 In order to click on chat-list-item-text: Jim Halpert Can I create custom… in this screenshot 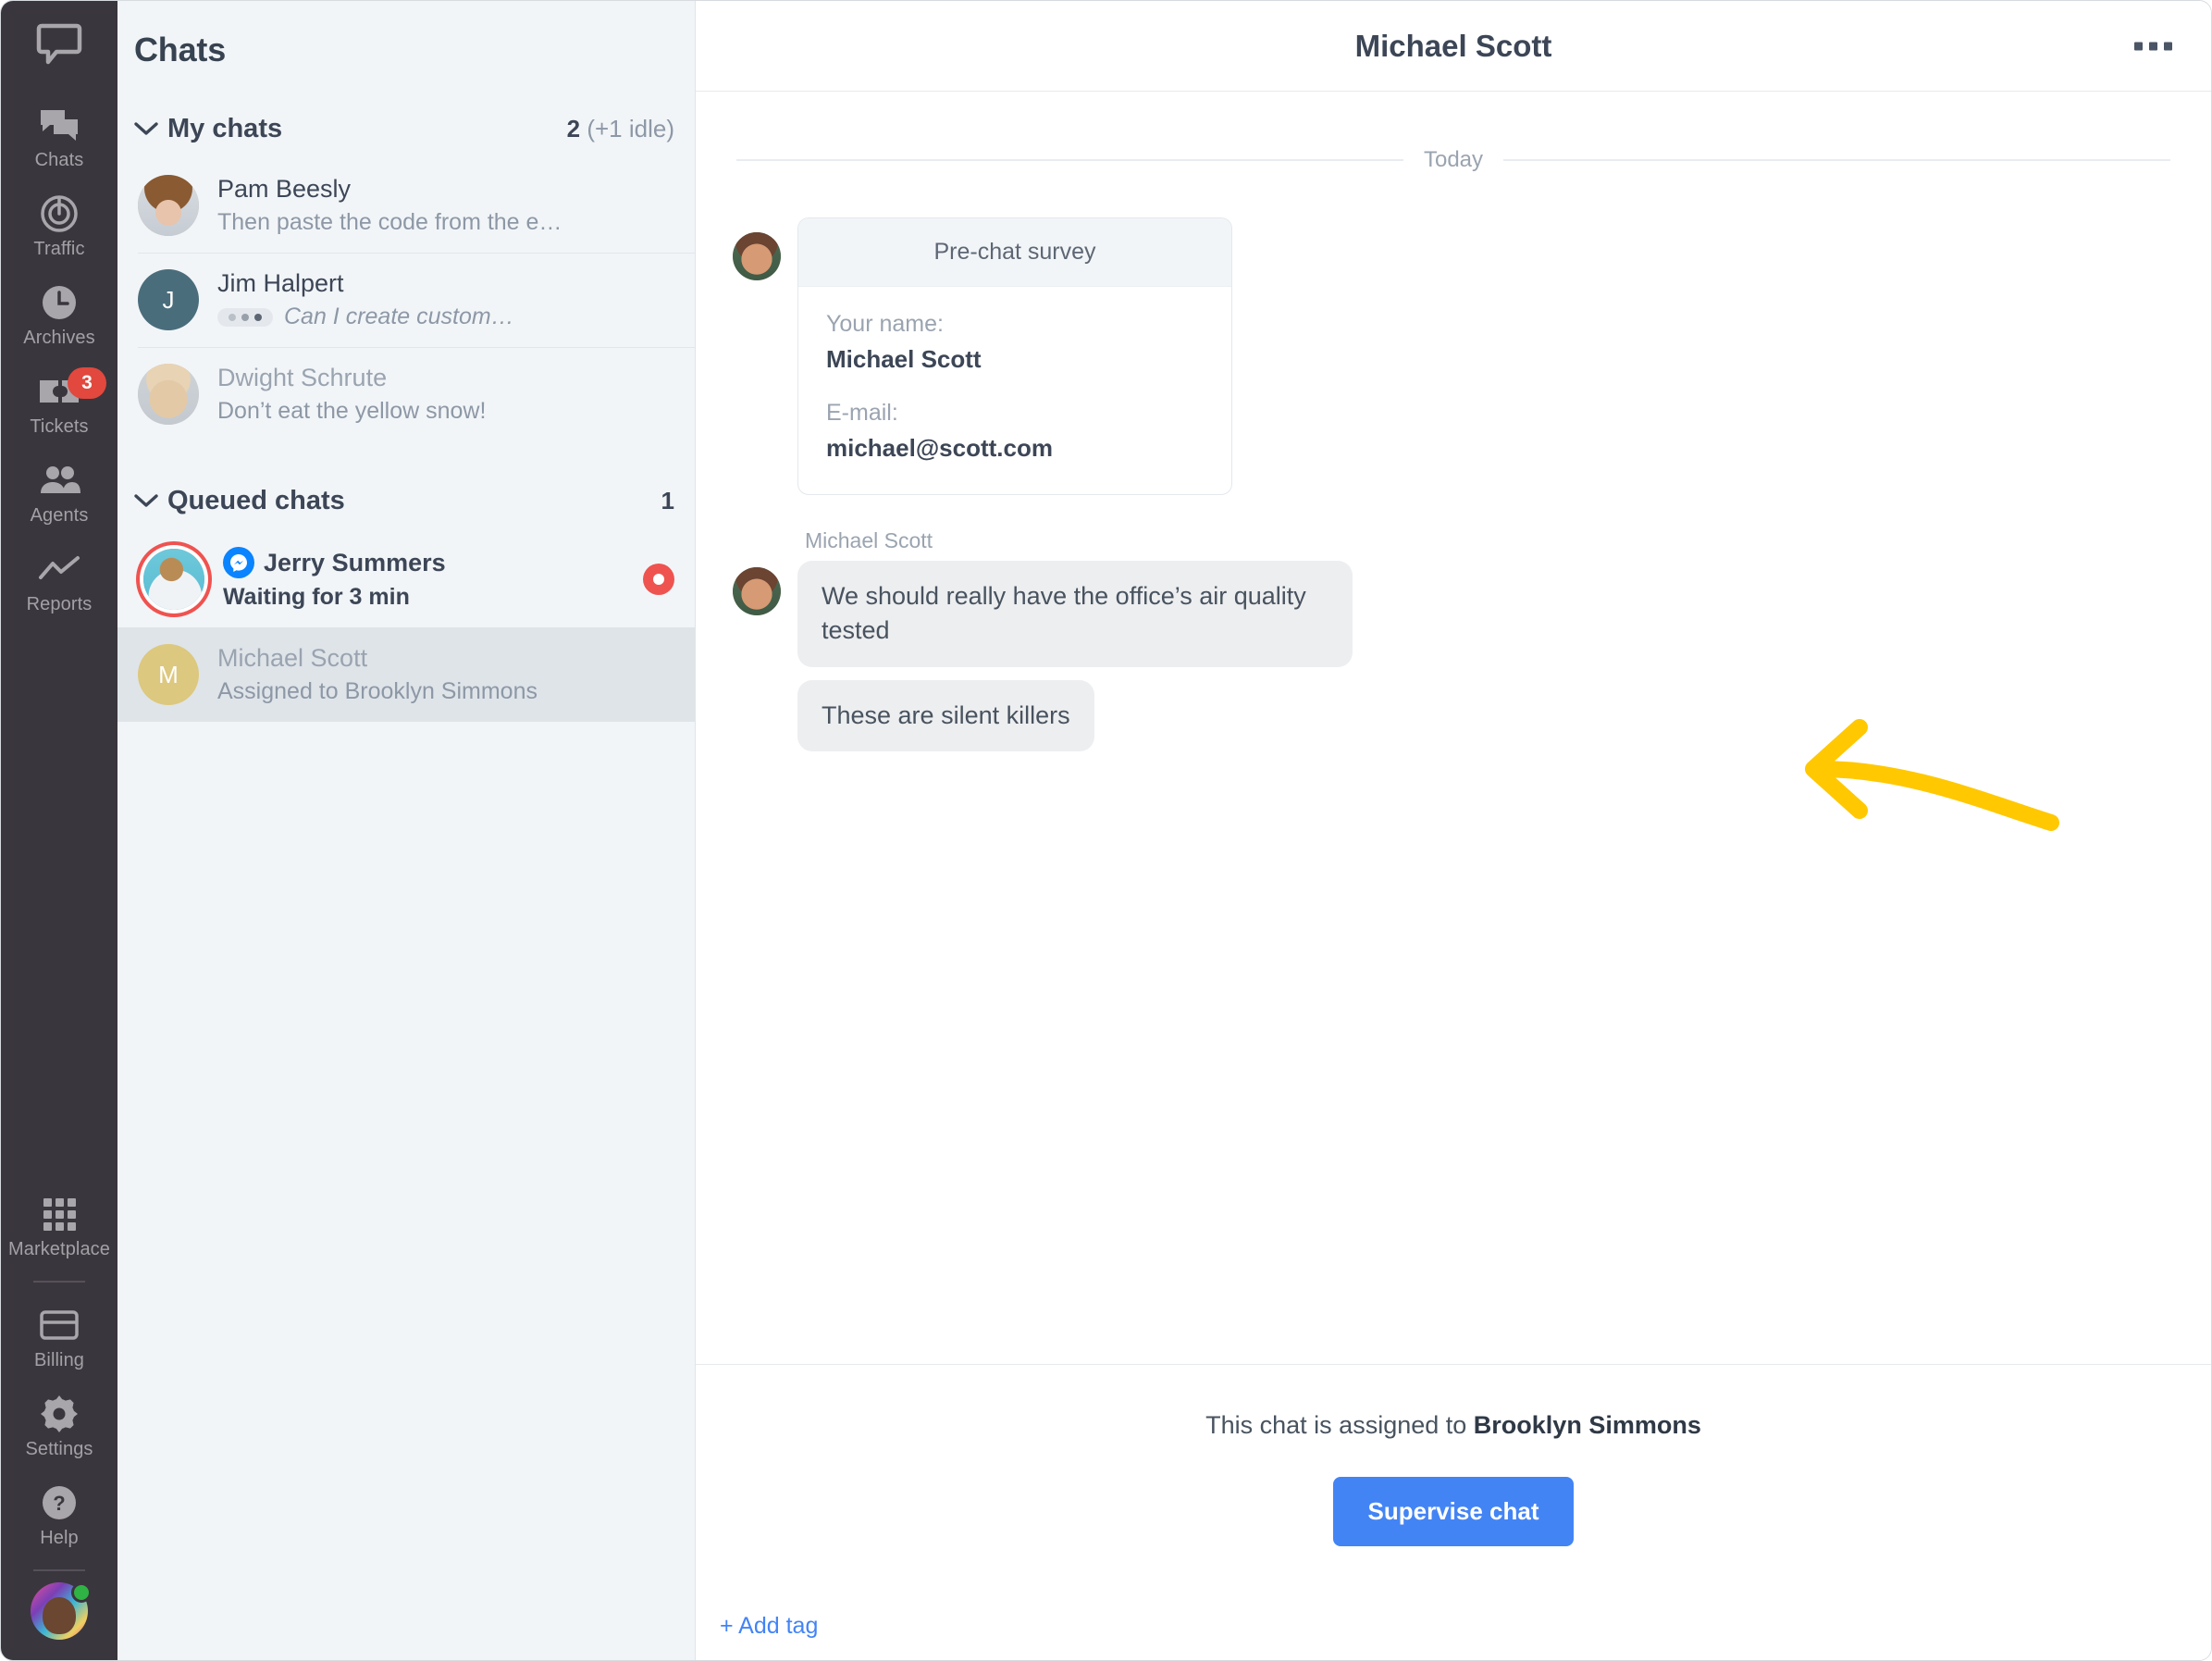, I will do `click(446, 300)`.